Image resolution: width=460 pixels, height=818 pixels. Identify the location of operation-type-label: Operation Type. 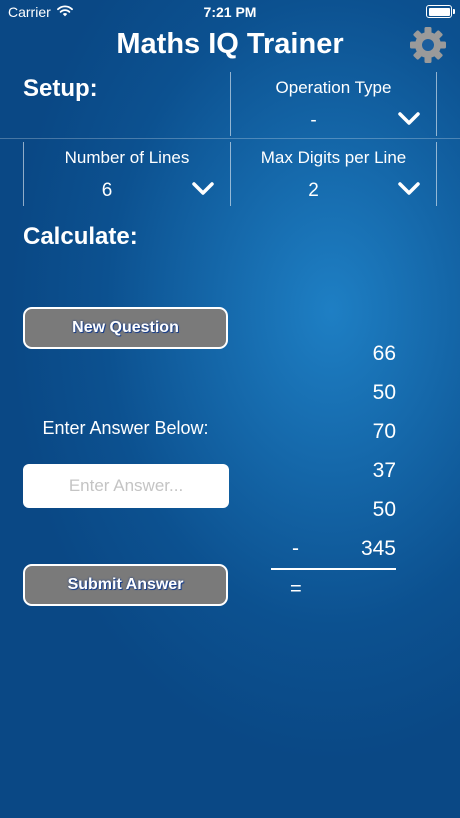
(333, 87).